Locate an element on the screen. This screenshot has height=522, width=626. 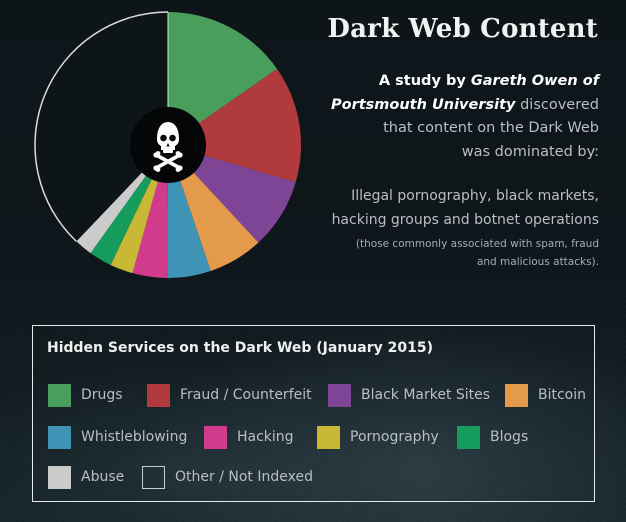
legend-item-black-market-sites: Black Market Sites is located at coordinates (409, 395).